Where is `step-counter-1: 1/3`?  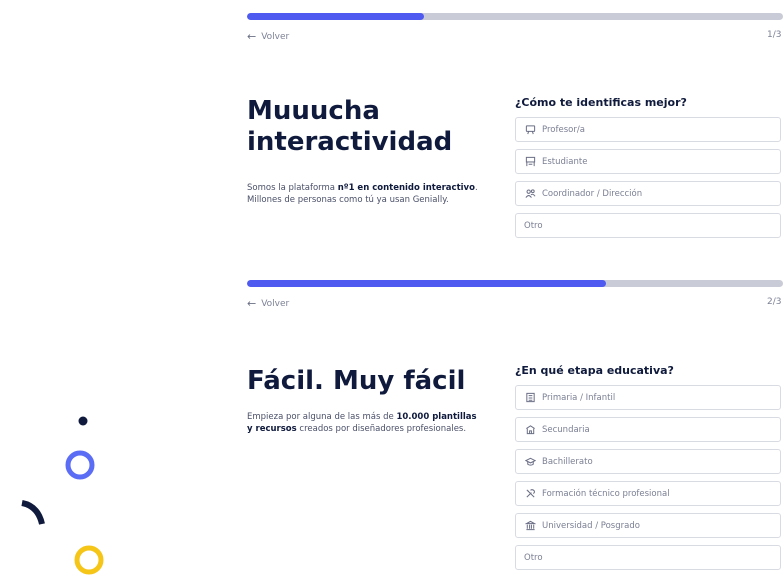 step-counter-1: 1/3 is located at coordinates (774, 35).